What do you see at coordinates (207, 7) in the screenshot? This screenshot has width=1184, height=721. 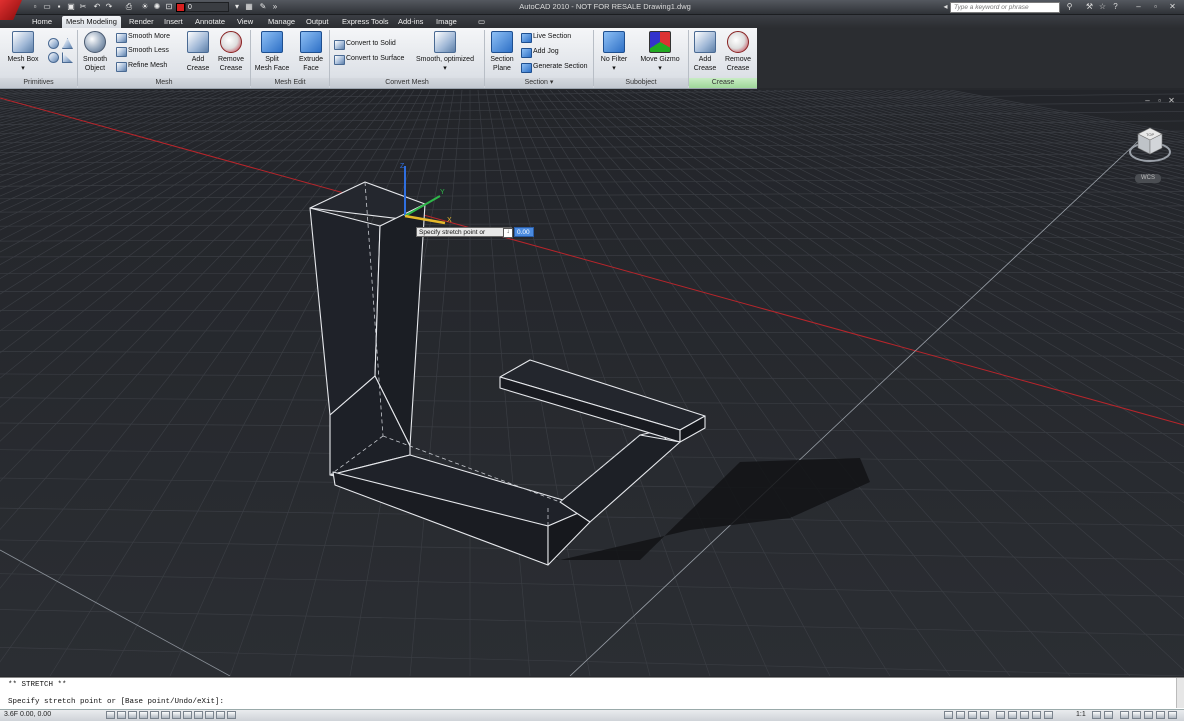 I see `layer-dropdown: 0` at bounding box center [207, 7].